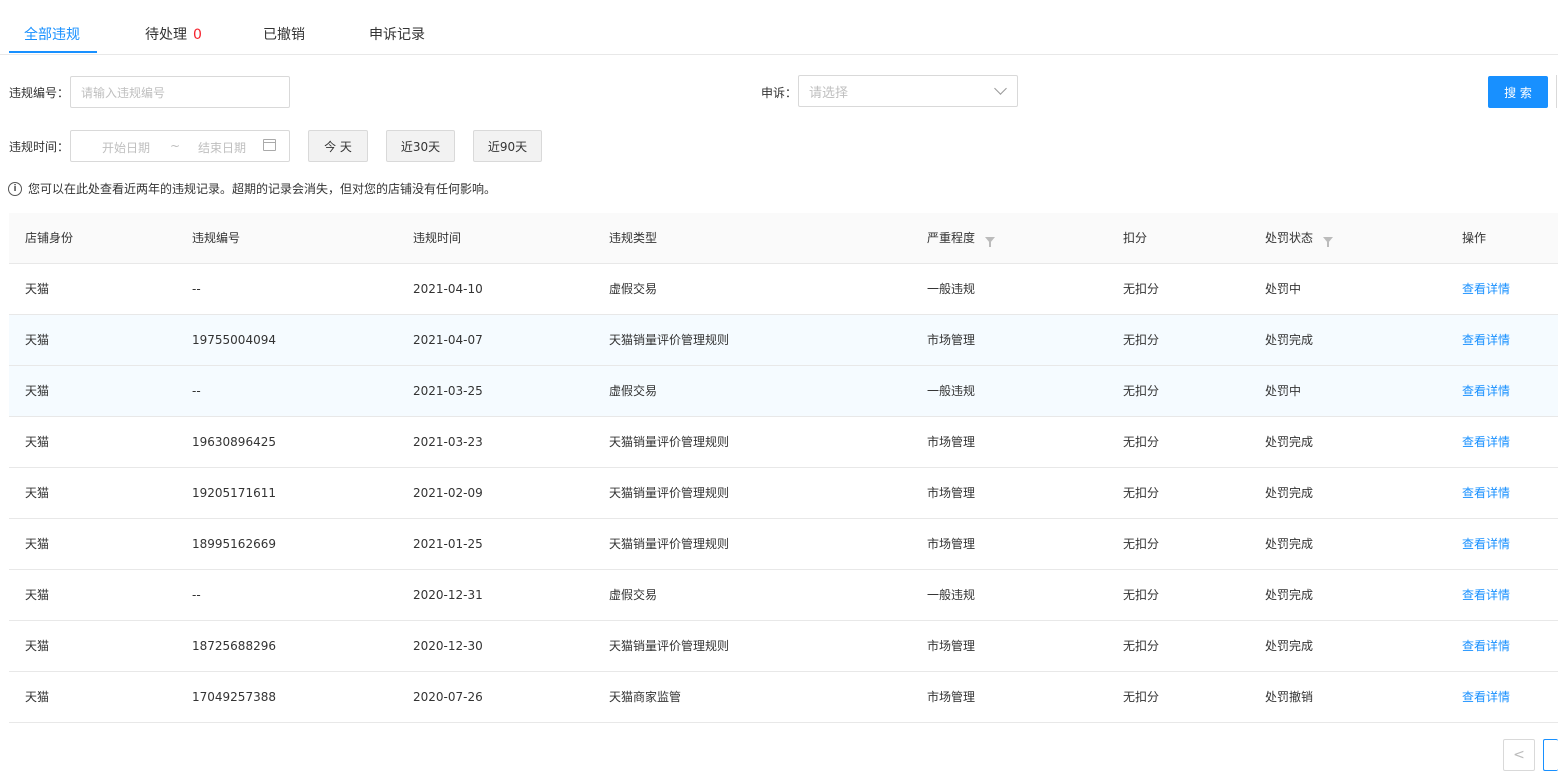 The width and height of the screenshot is (1558, 781). Describe the element at coordinates (49, 238) in the screenshot. I see `col-store-identity: 店铺身份` at that location.